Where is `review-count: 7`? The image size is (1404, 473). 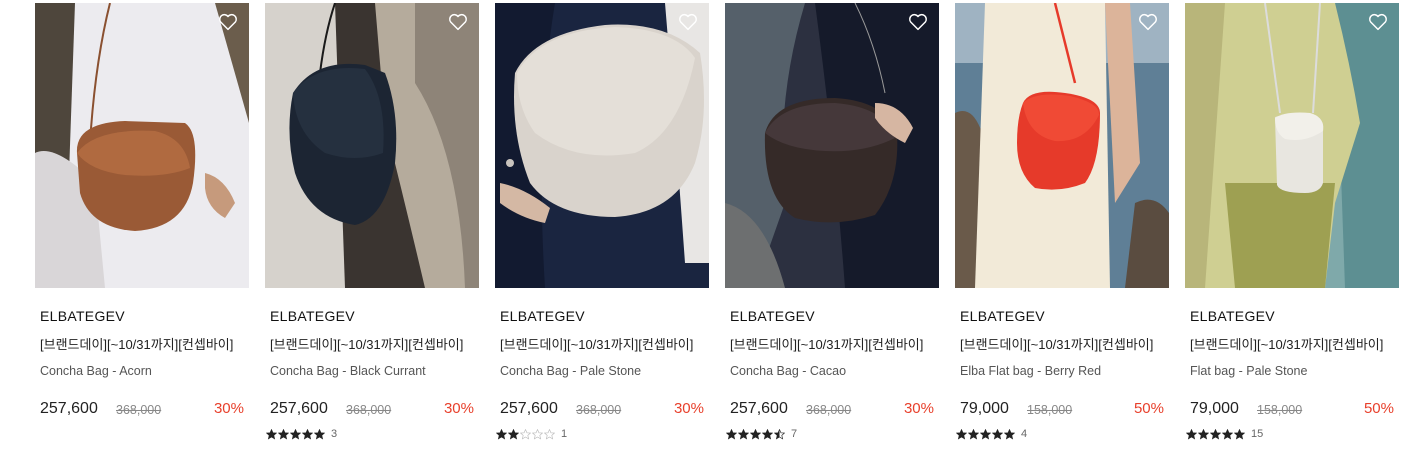 review-count: 7 is located at coordinates (794, 434).